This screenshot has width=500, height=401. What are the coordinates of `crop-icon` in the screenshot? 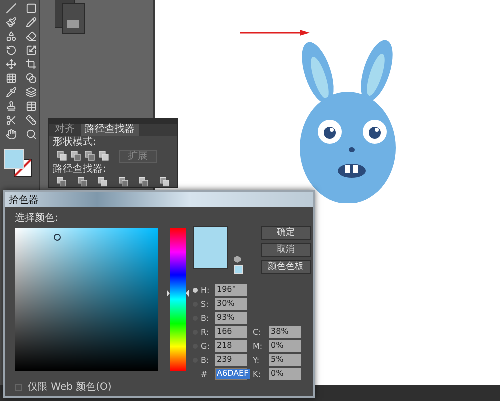 It's located at (31, 64).